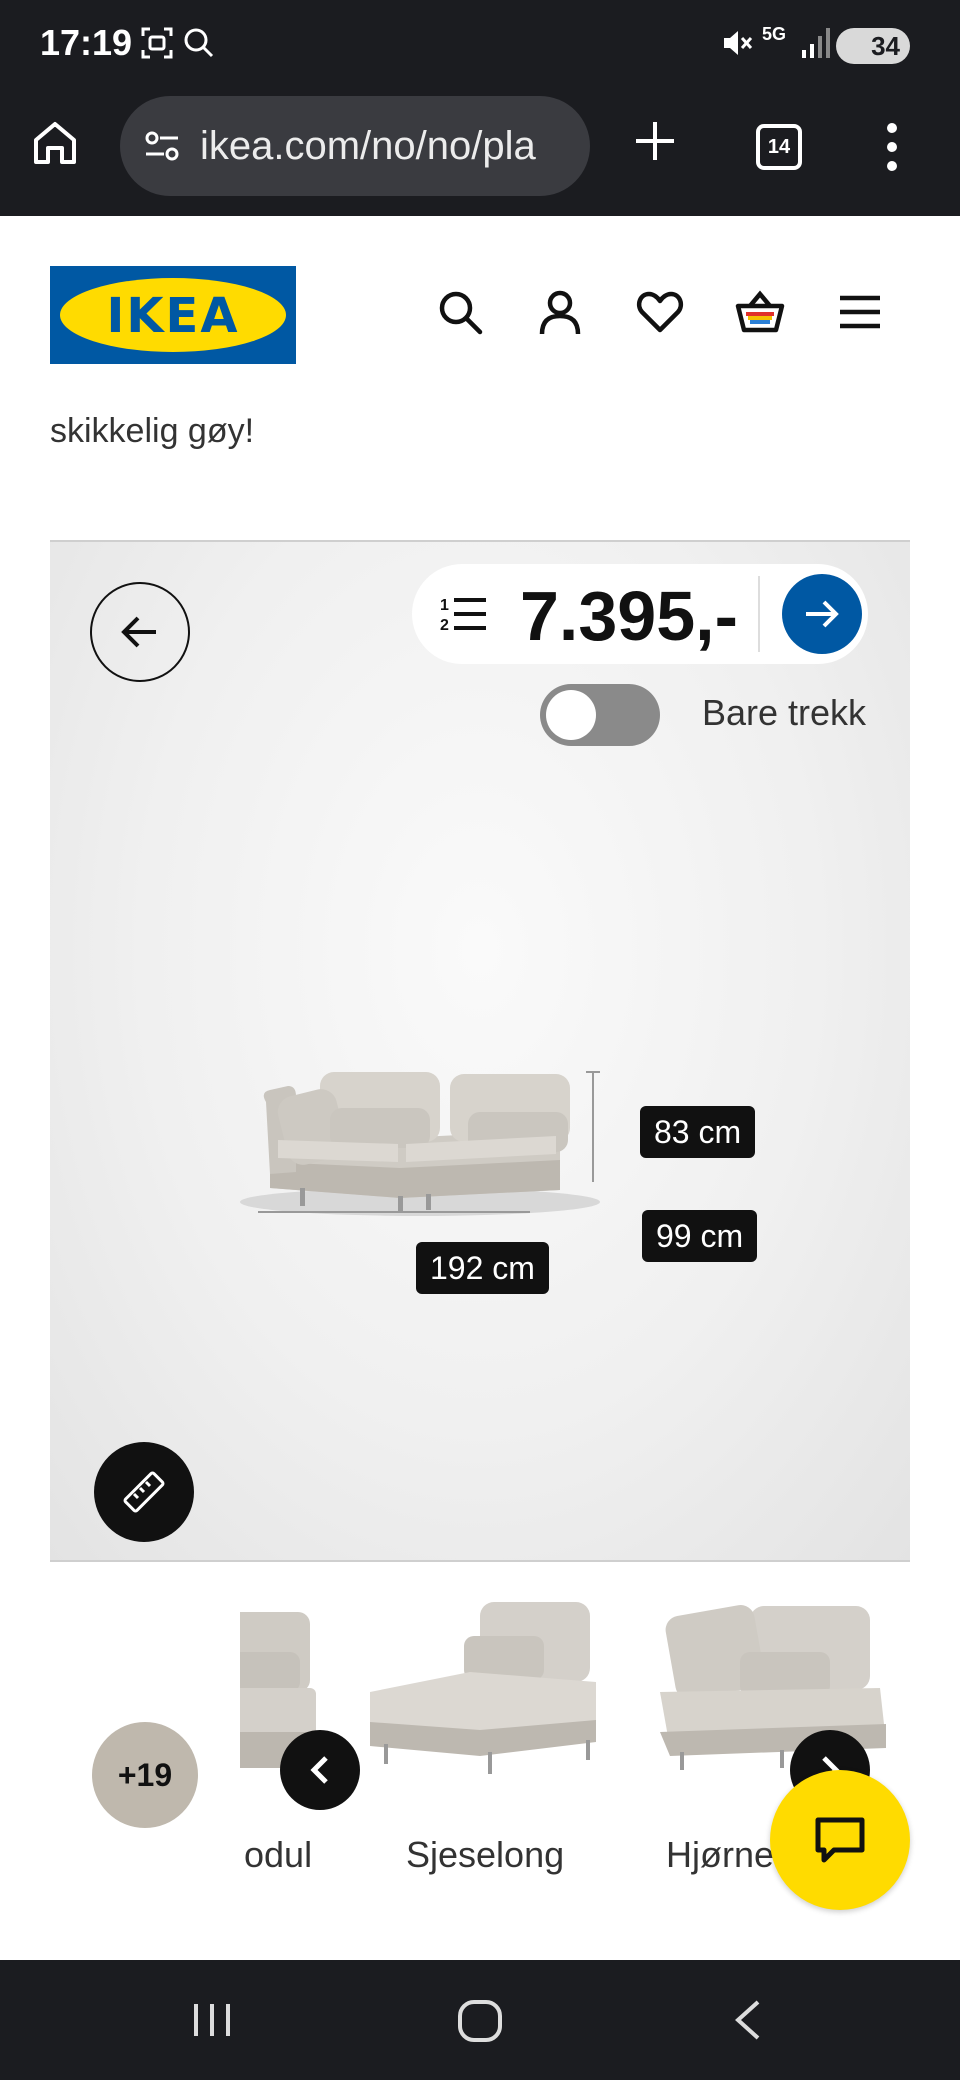  What do you see at coordinates (748, 2022) in the screenshot?
I see `back-icon` at bounding box center [748, 2022].